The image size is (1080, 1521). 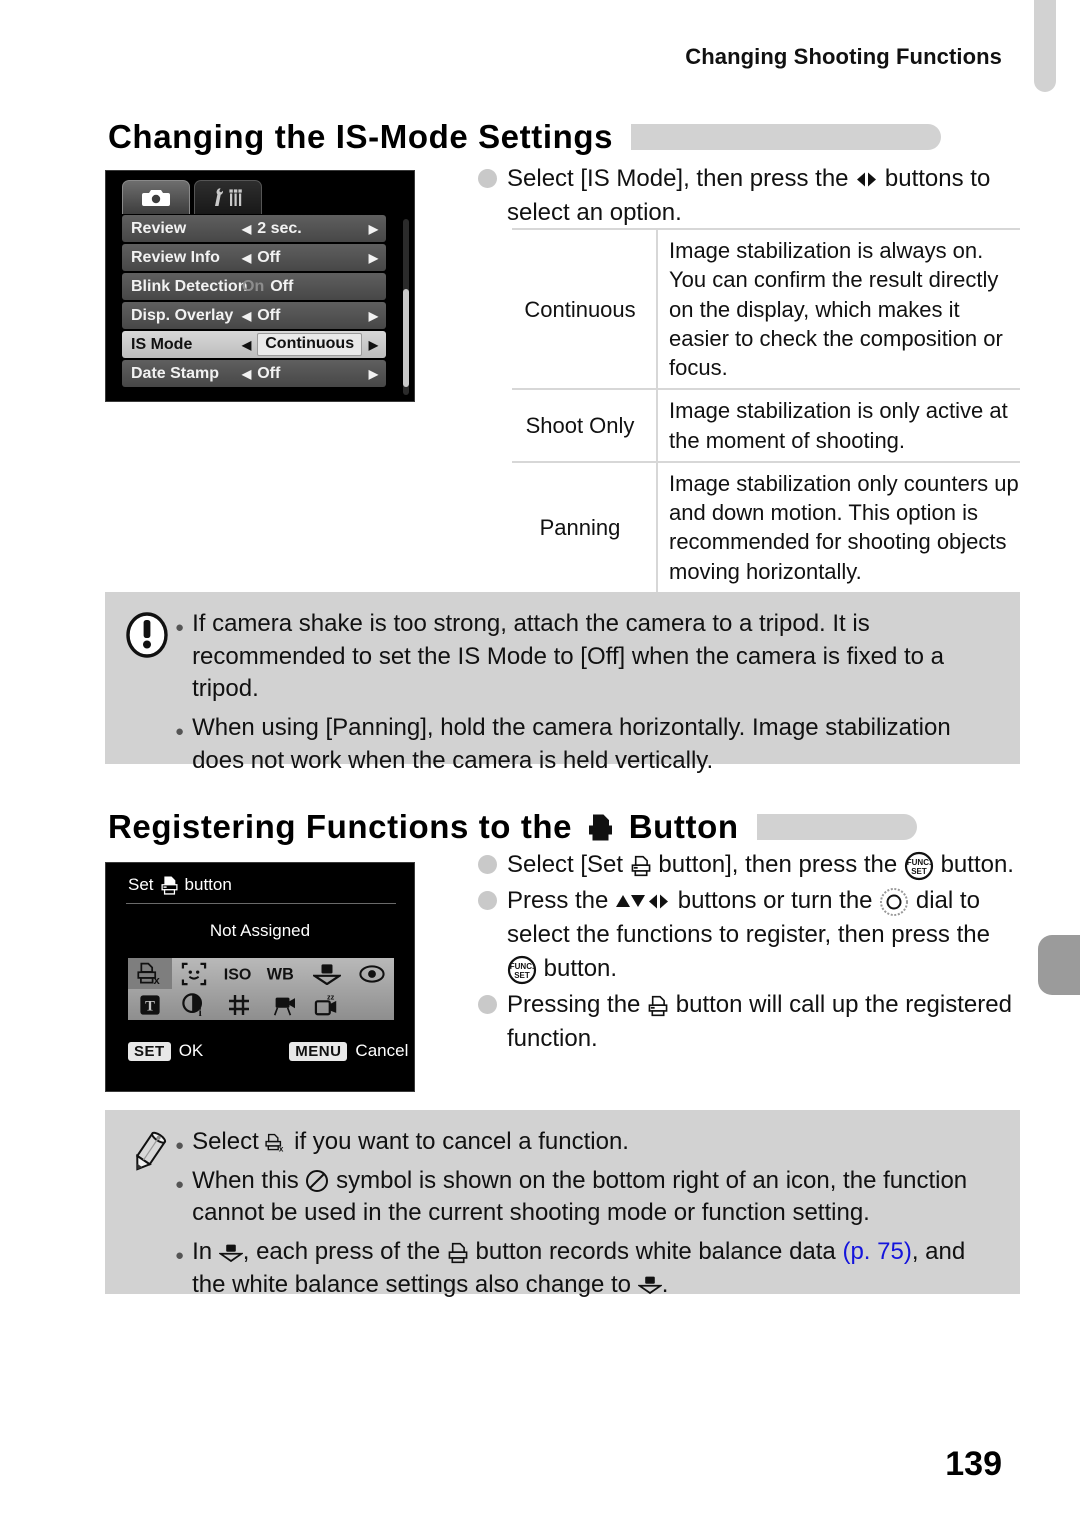 I want to click on menu-row-label: Date Stamp, so click(x=175, y=373).